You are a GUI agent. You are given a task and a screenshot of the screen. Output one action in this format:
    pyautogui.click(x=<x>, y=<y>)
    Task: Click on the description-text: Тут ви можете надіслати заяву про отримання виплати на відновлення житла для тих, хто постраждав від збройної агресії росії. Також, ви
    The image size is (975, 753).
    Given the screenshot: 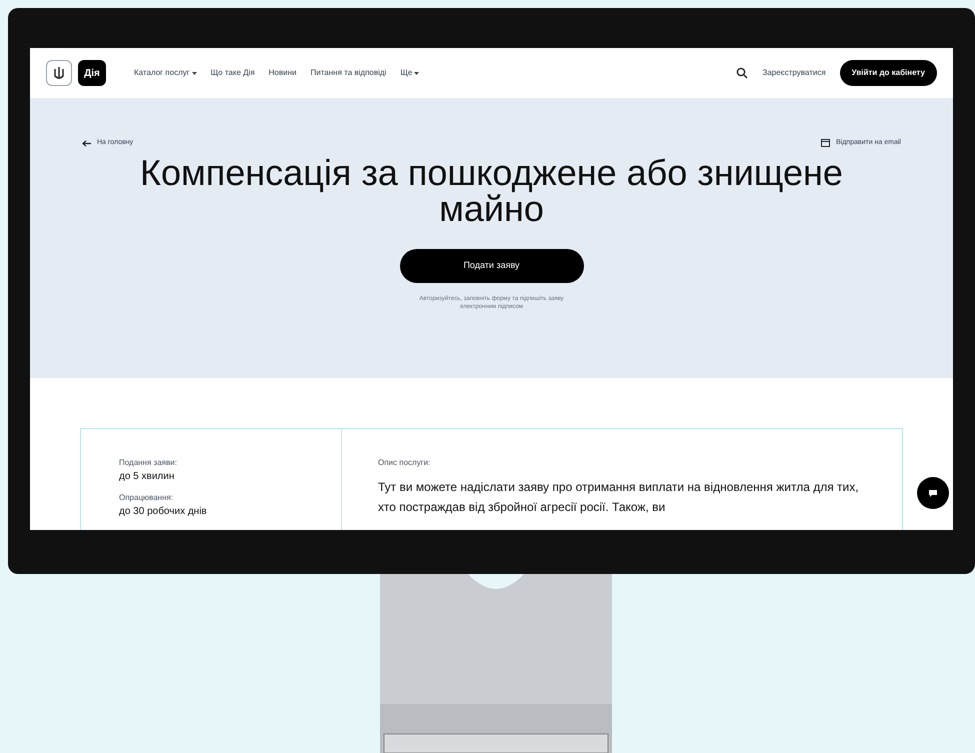 What is the action you would take?
    pyautogui.click(x=619, y=497)
    